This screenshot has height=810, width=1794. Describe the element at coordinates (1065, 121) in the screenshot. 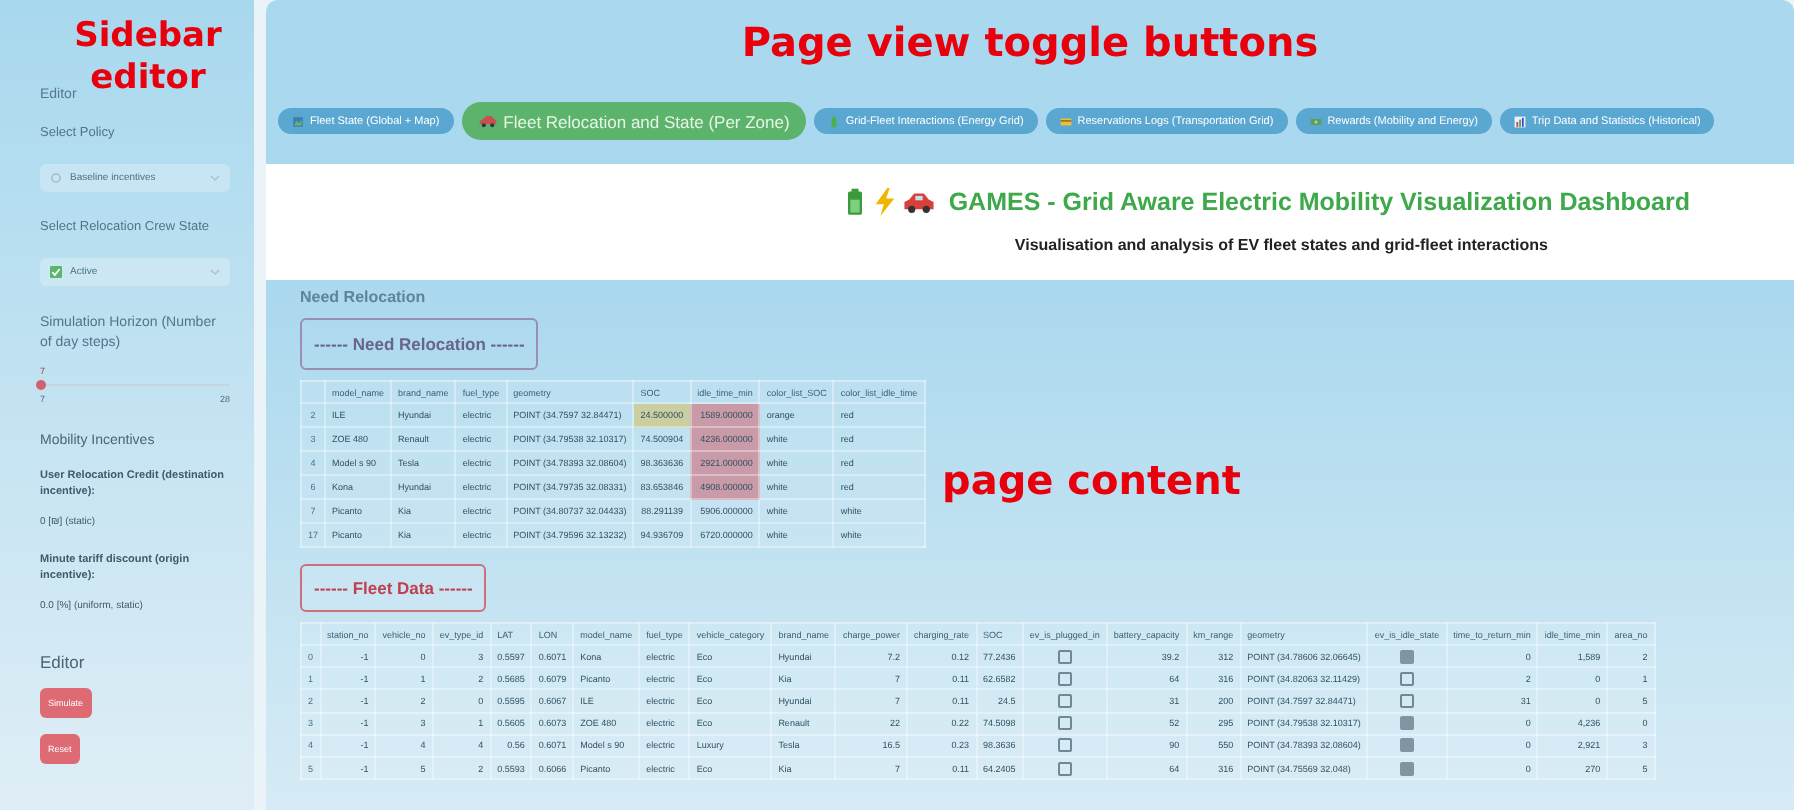

I see `card-icon` at that location.